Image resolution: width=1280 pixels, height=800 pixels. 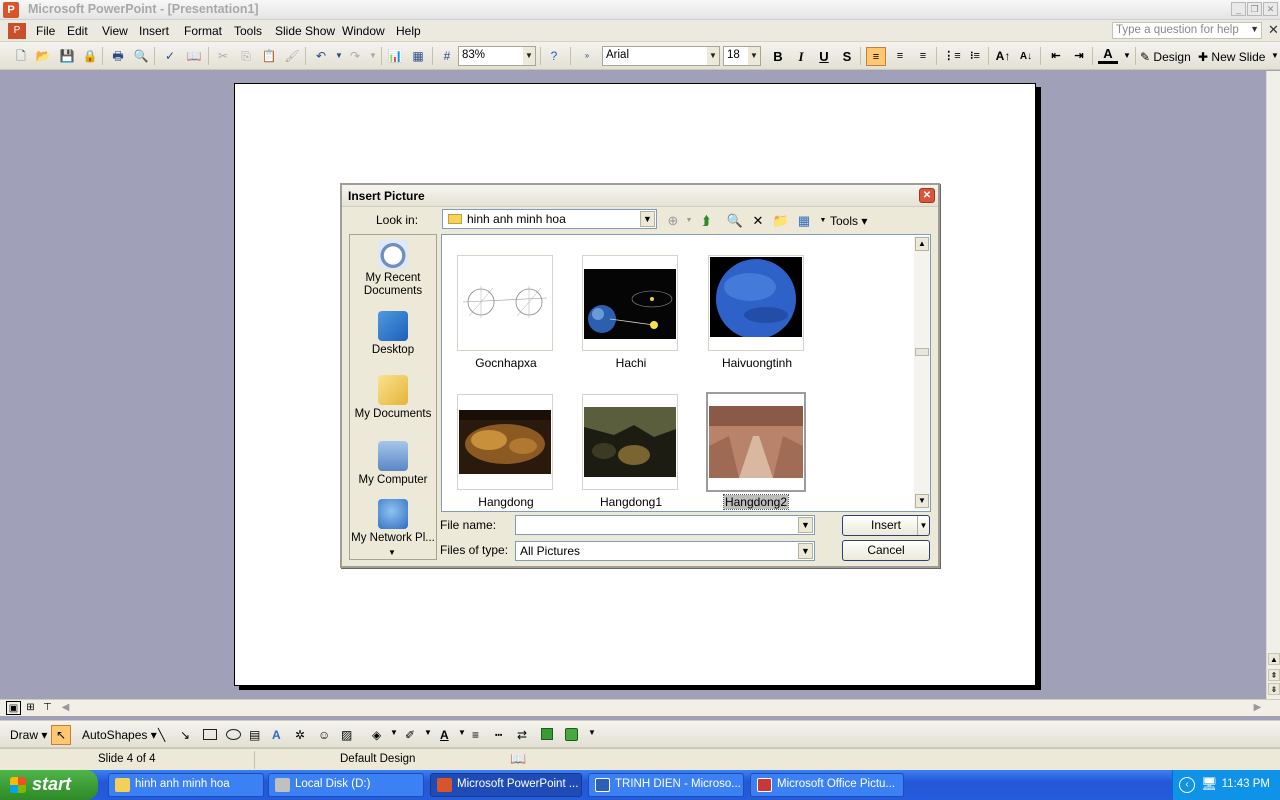 I want to click on diagram-icon: ✲, so click(x=300, y=735).